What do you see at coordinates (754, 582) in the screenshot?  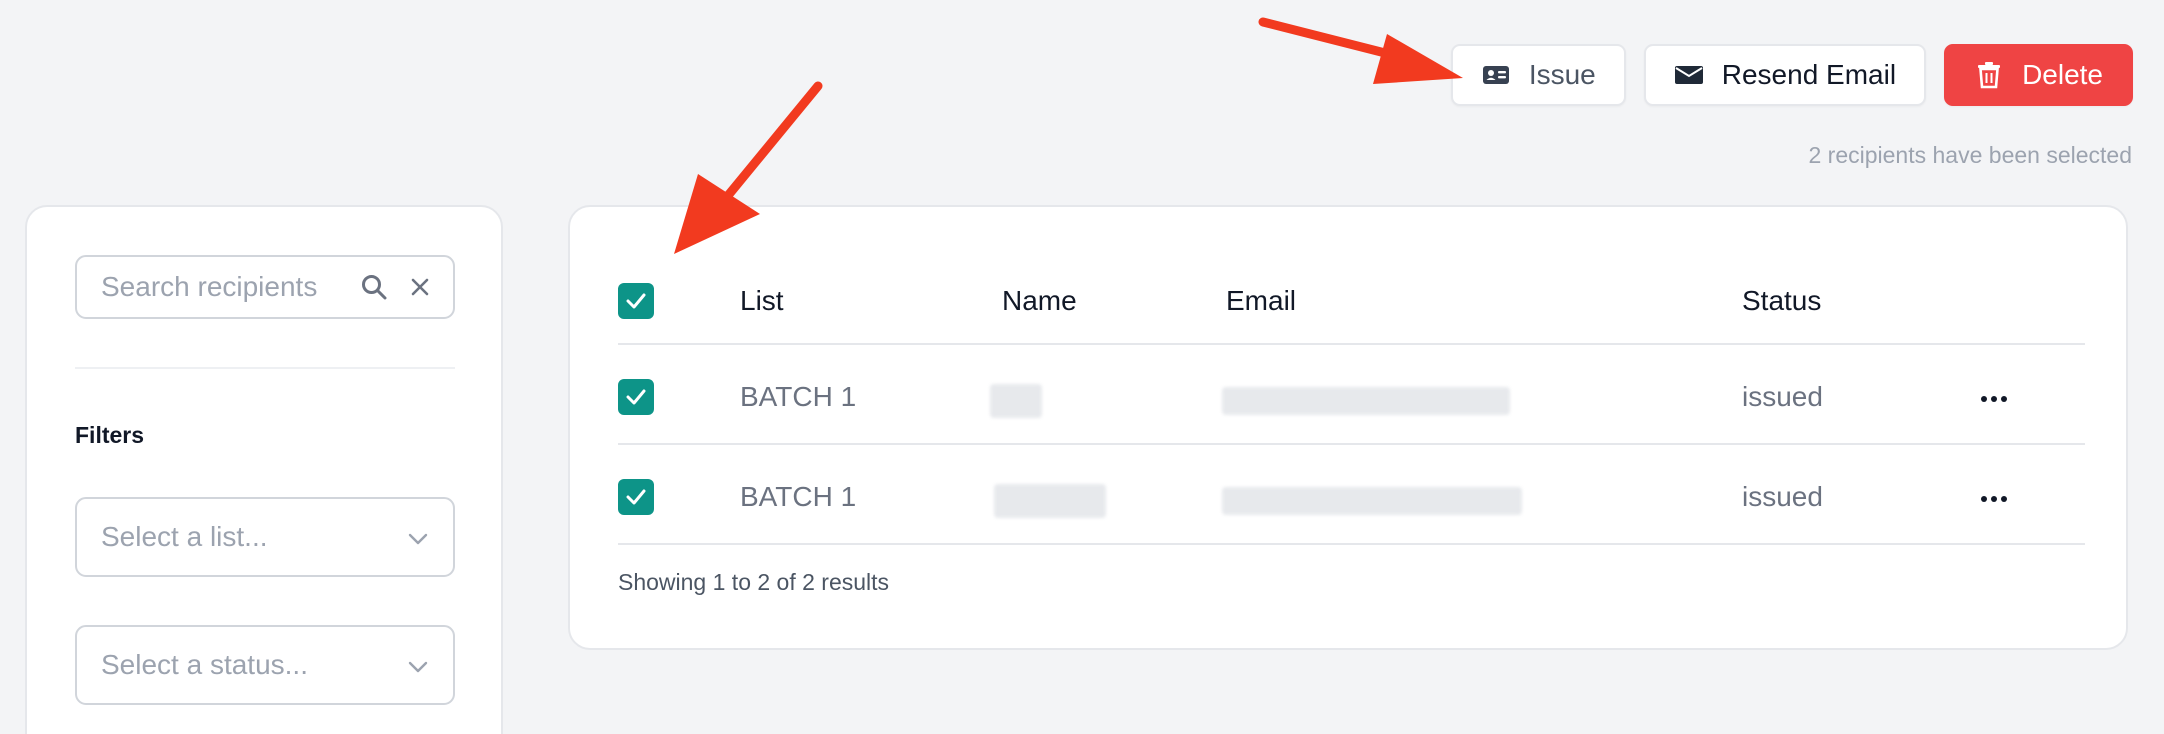 I see `pagination-summary: Showing 1 to 2 of 2 results` at bounding box center [754, 582].